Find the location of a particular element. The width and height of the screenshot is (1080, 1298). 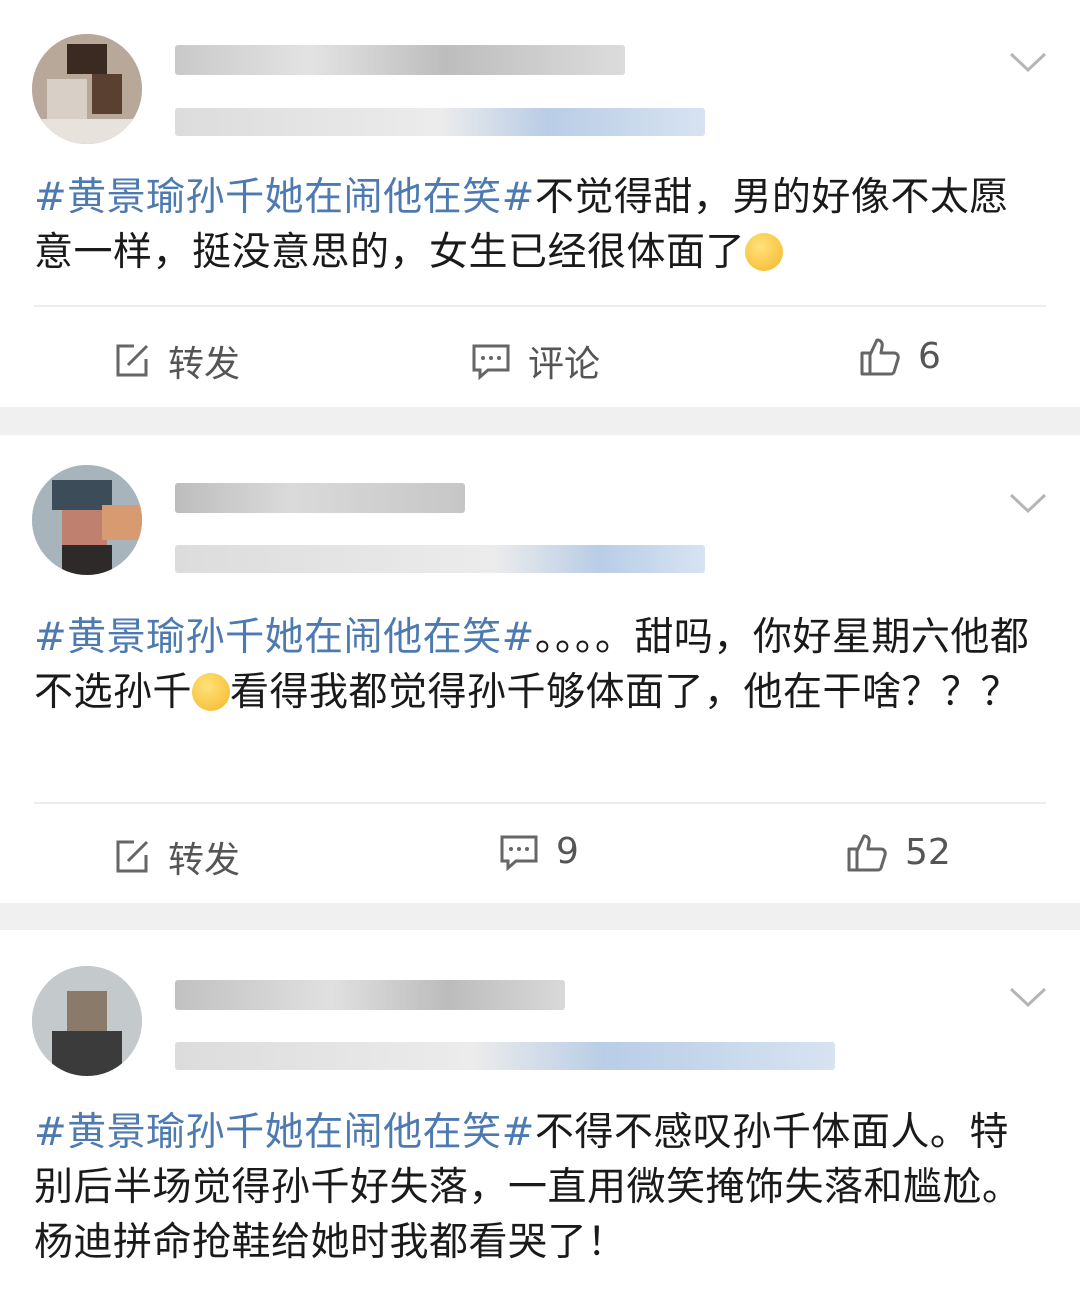

thinking-emoji-icon is located at coordinates (211, 692).